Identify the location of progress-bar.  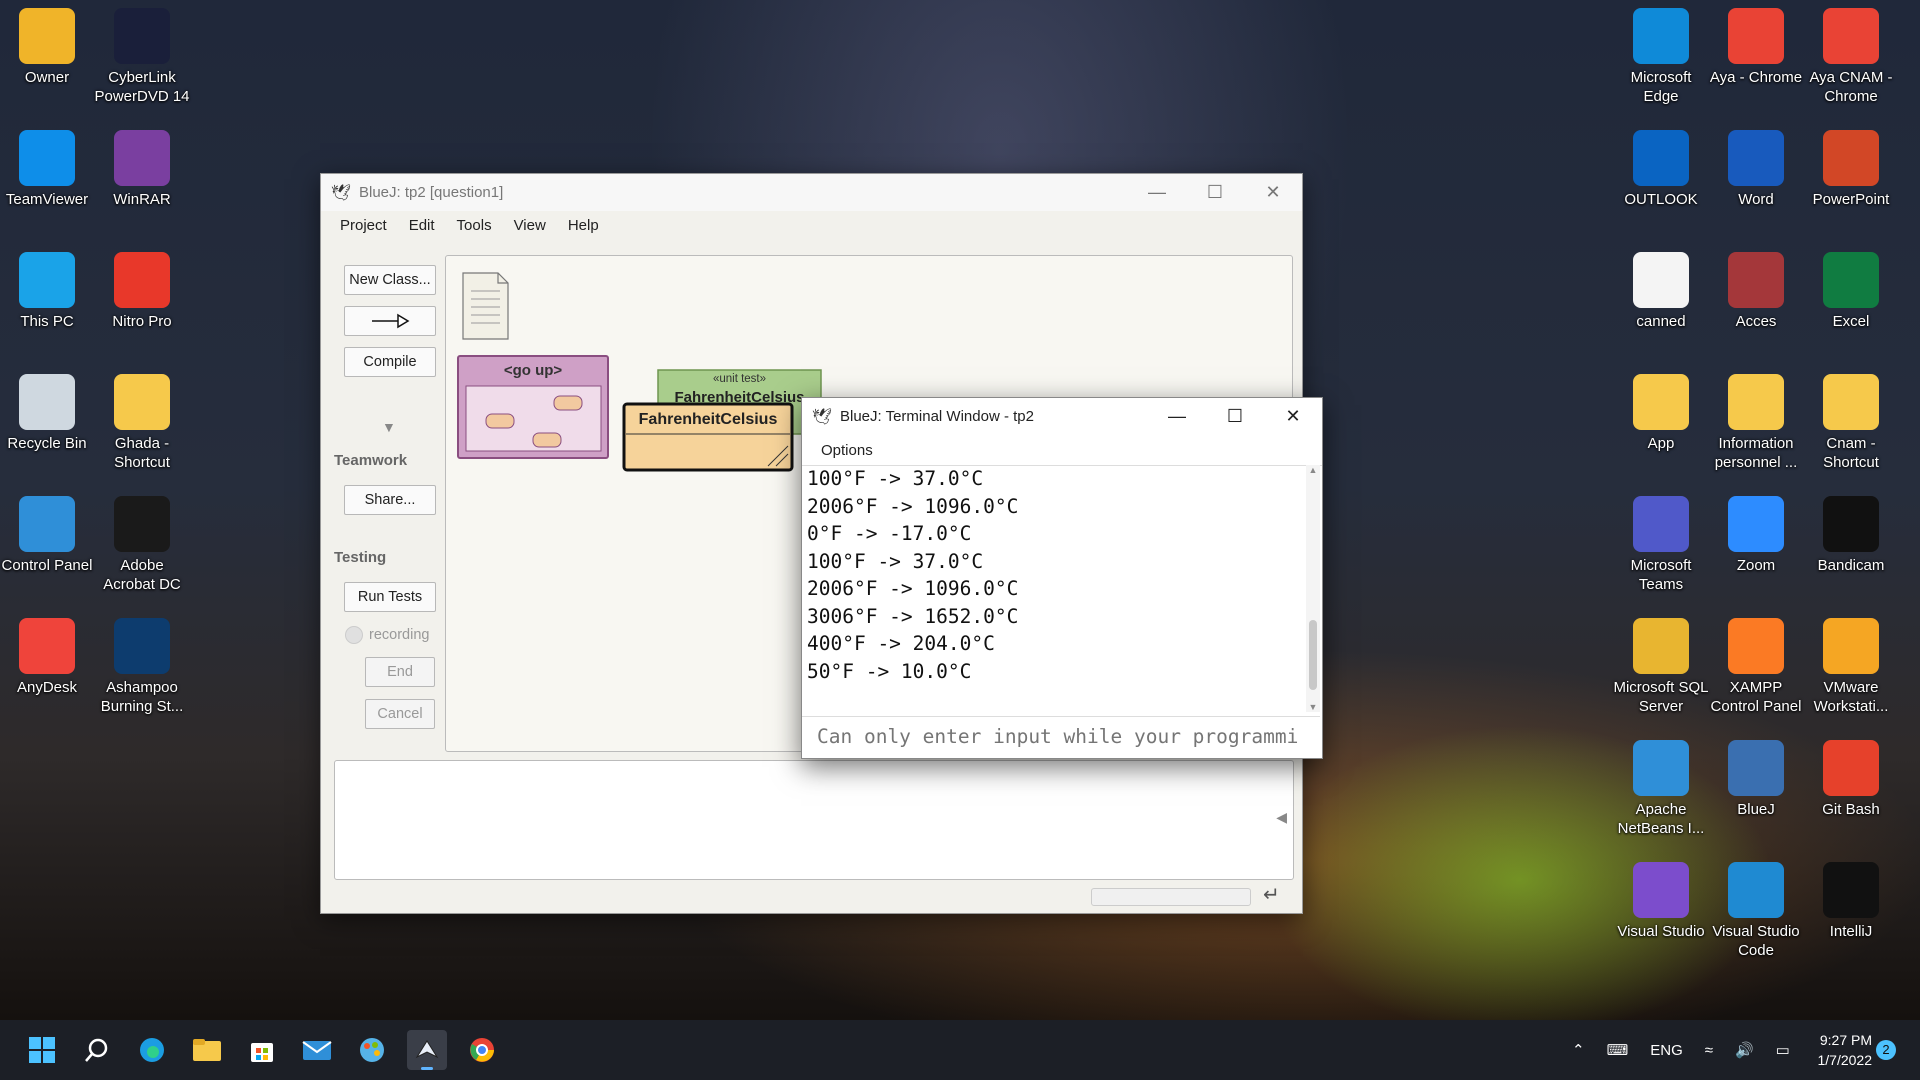
(1171, 897).